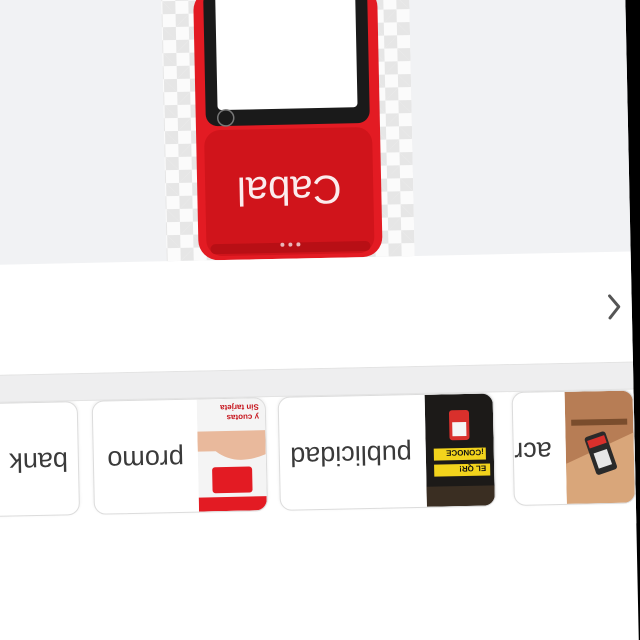 The image size is (640, 640). What do you see at coordinates (289, 190) in the screenshot?
I see `svg-text: Cabal` at bounding box center [289, 190].